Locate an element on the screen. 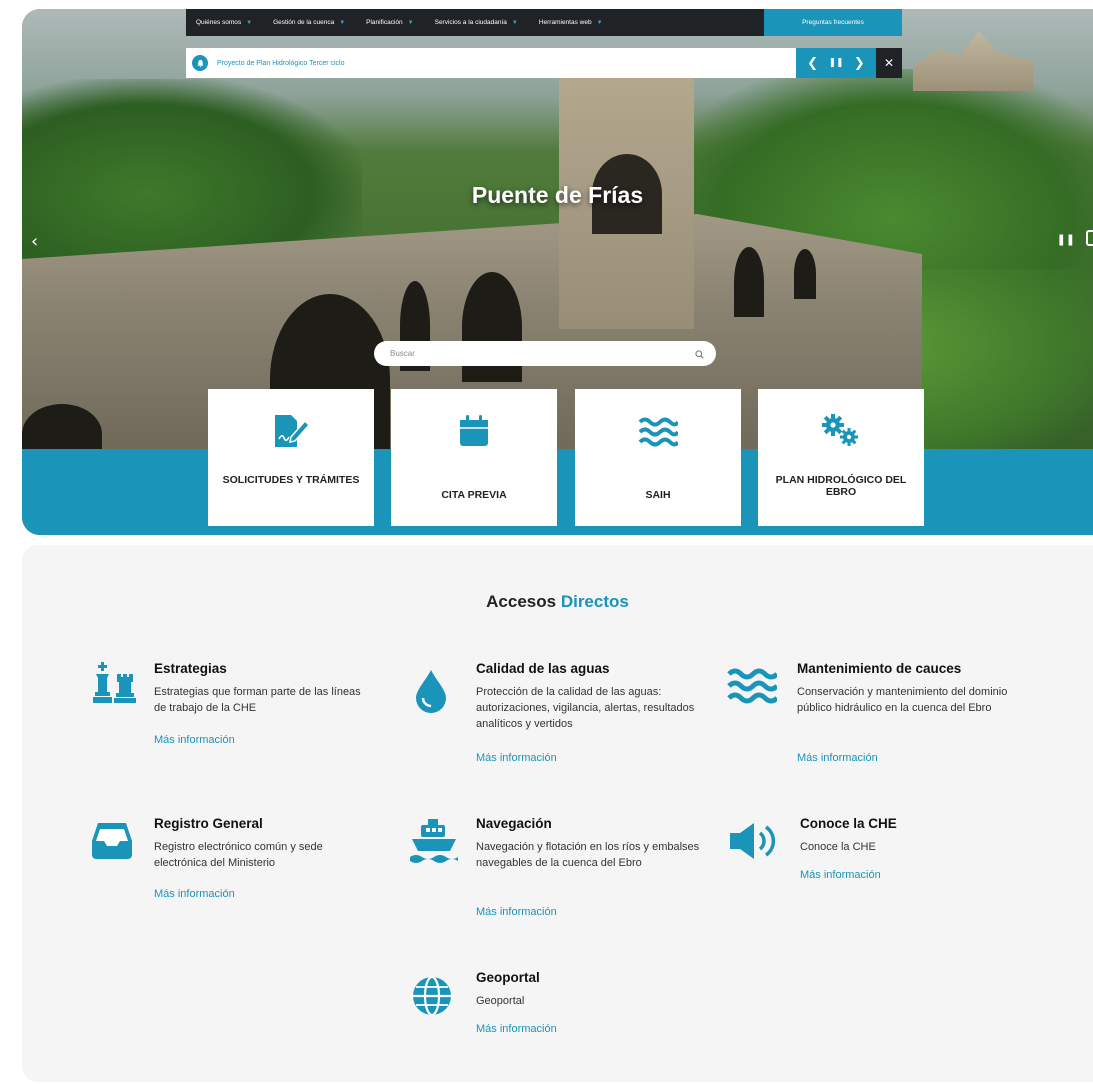  acceso-title: Registro General is located at coordinates (208, 823).